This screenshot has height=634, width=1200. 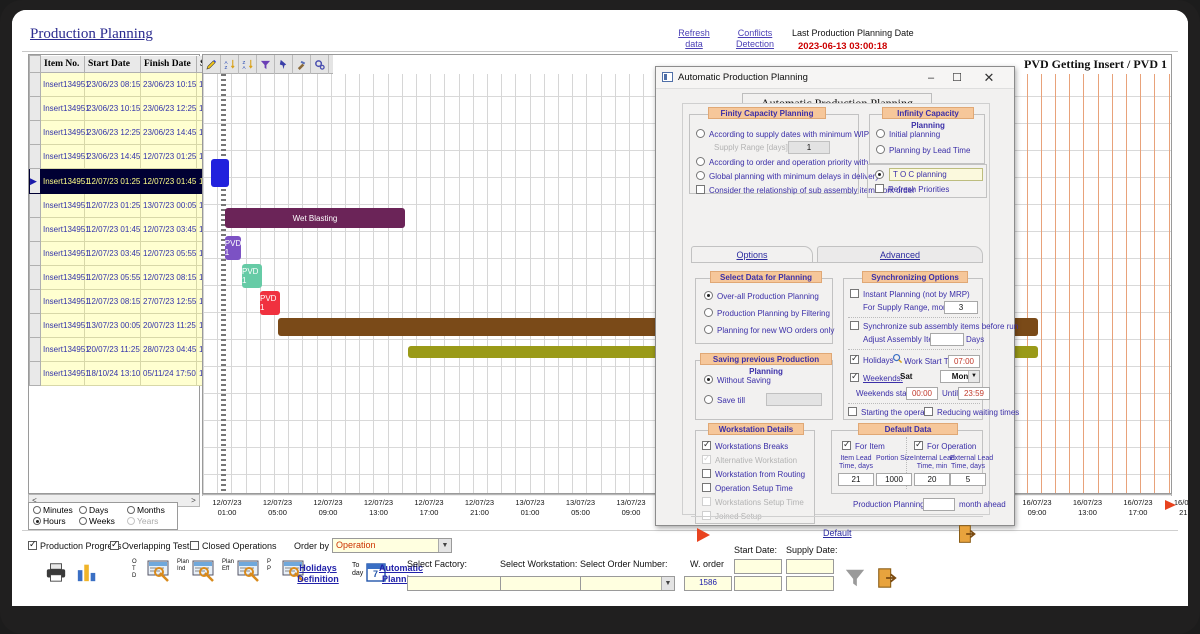 What do you see at coordinates (794, 399) in the screenshot?
I see `save-till-field` at bounding box center [794, 399].